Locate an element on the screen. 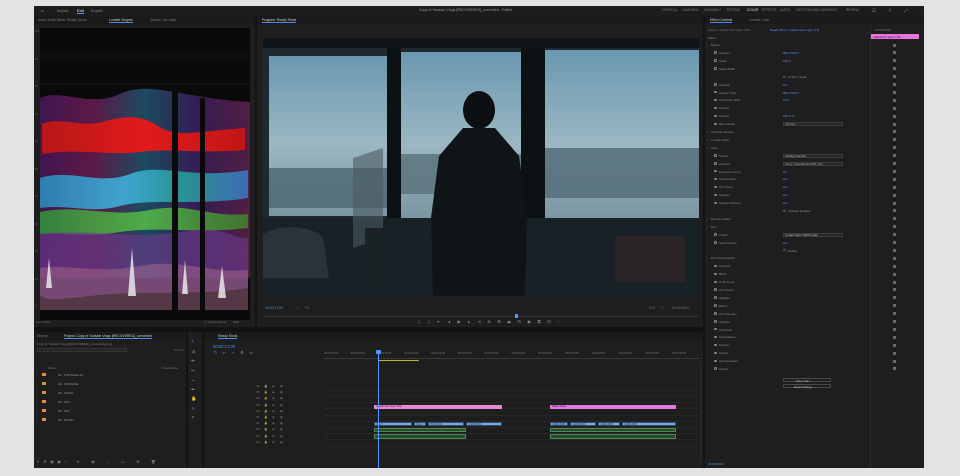 The image size is (960, 476). menu-tab-export: Export is located at coordinates (97, 10).